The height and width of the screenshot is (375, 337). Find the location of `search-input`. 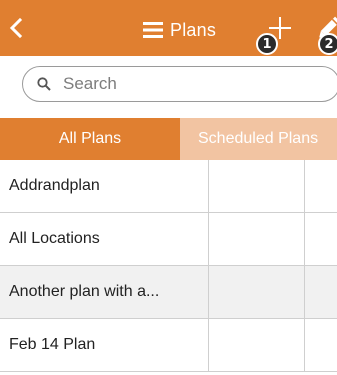

search-input is located at coordinates (173, 84).